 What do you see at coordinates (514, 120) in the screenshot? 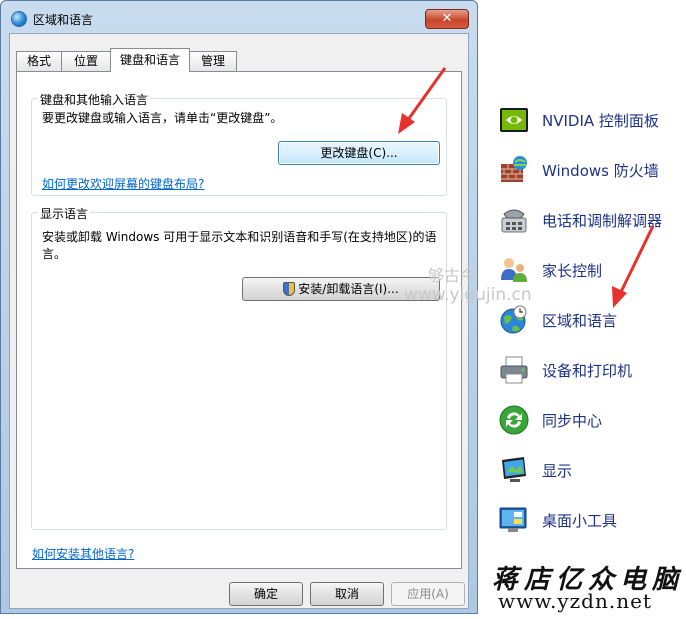
I see `nvidia-icon` at bounding box center [514, 120].